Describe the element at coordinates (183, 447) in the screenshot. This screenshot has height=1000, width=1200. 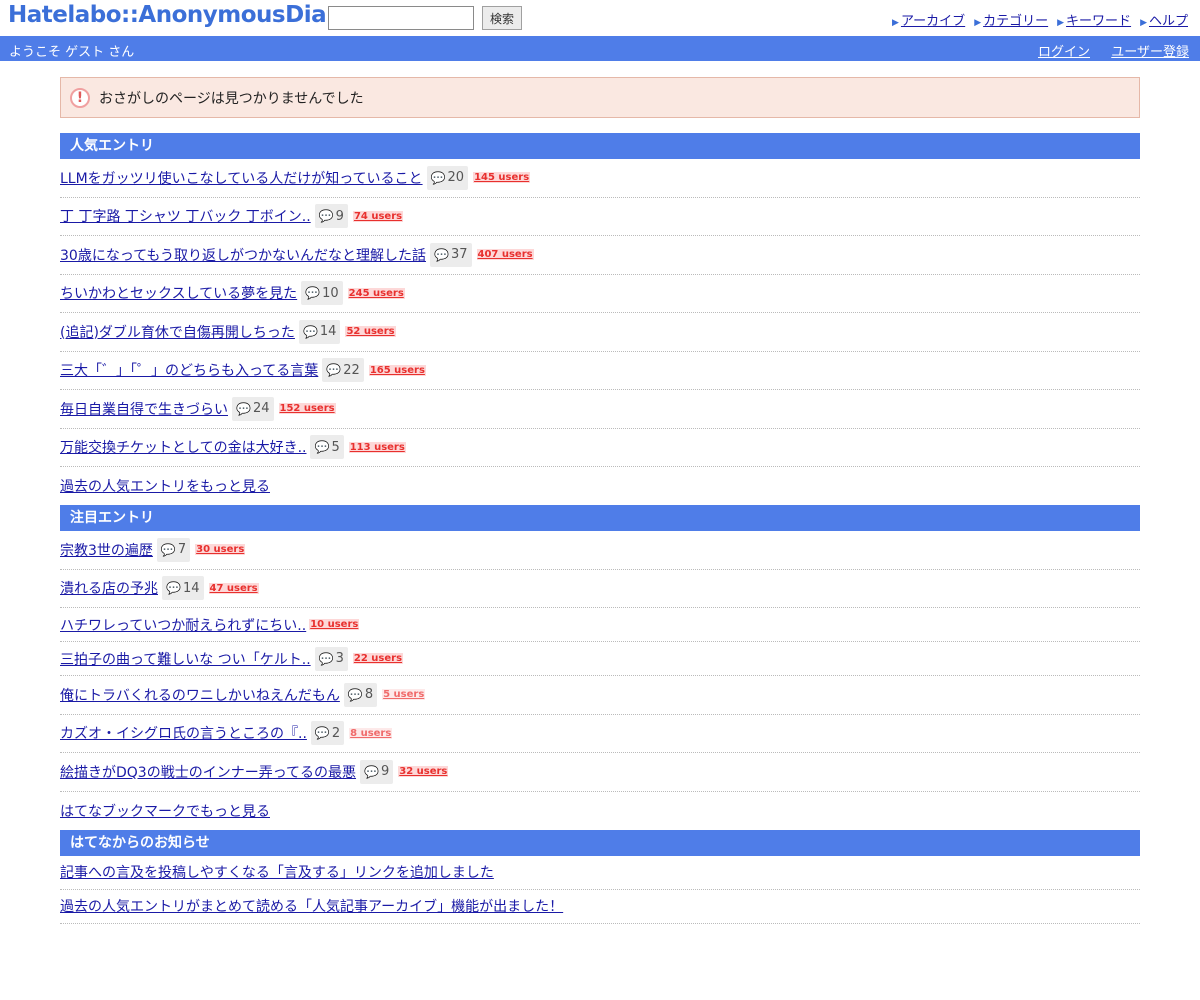
I see `entry-title-link: 万能交換チケットとしての金は大好き..` at that location.